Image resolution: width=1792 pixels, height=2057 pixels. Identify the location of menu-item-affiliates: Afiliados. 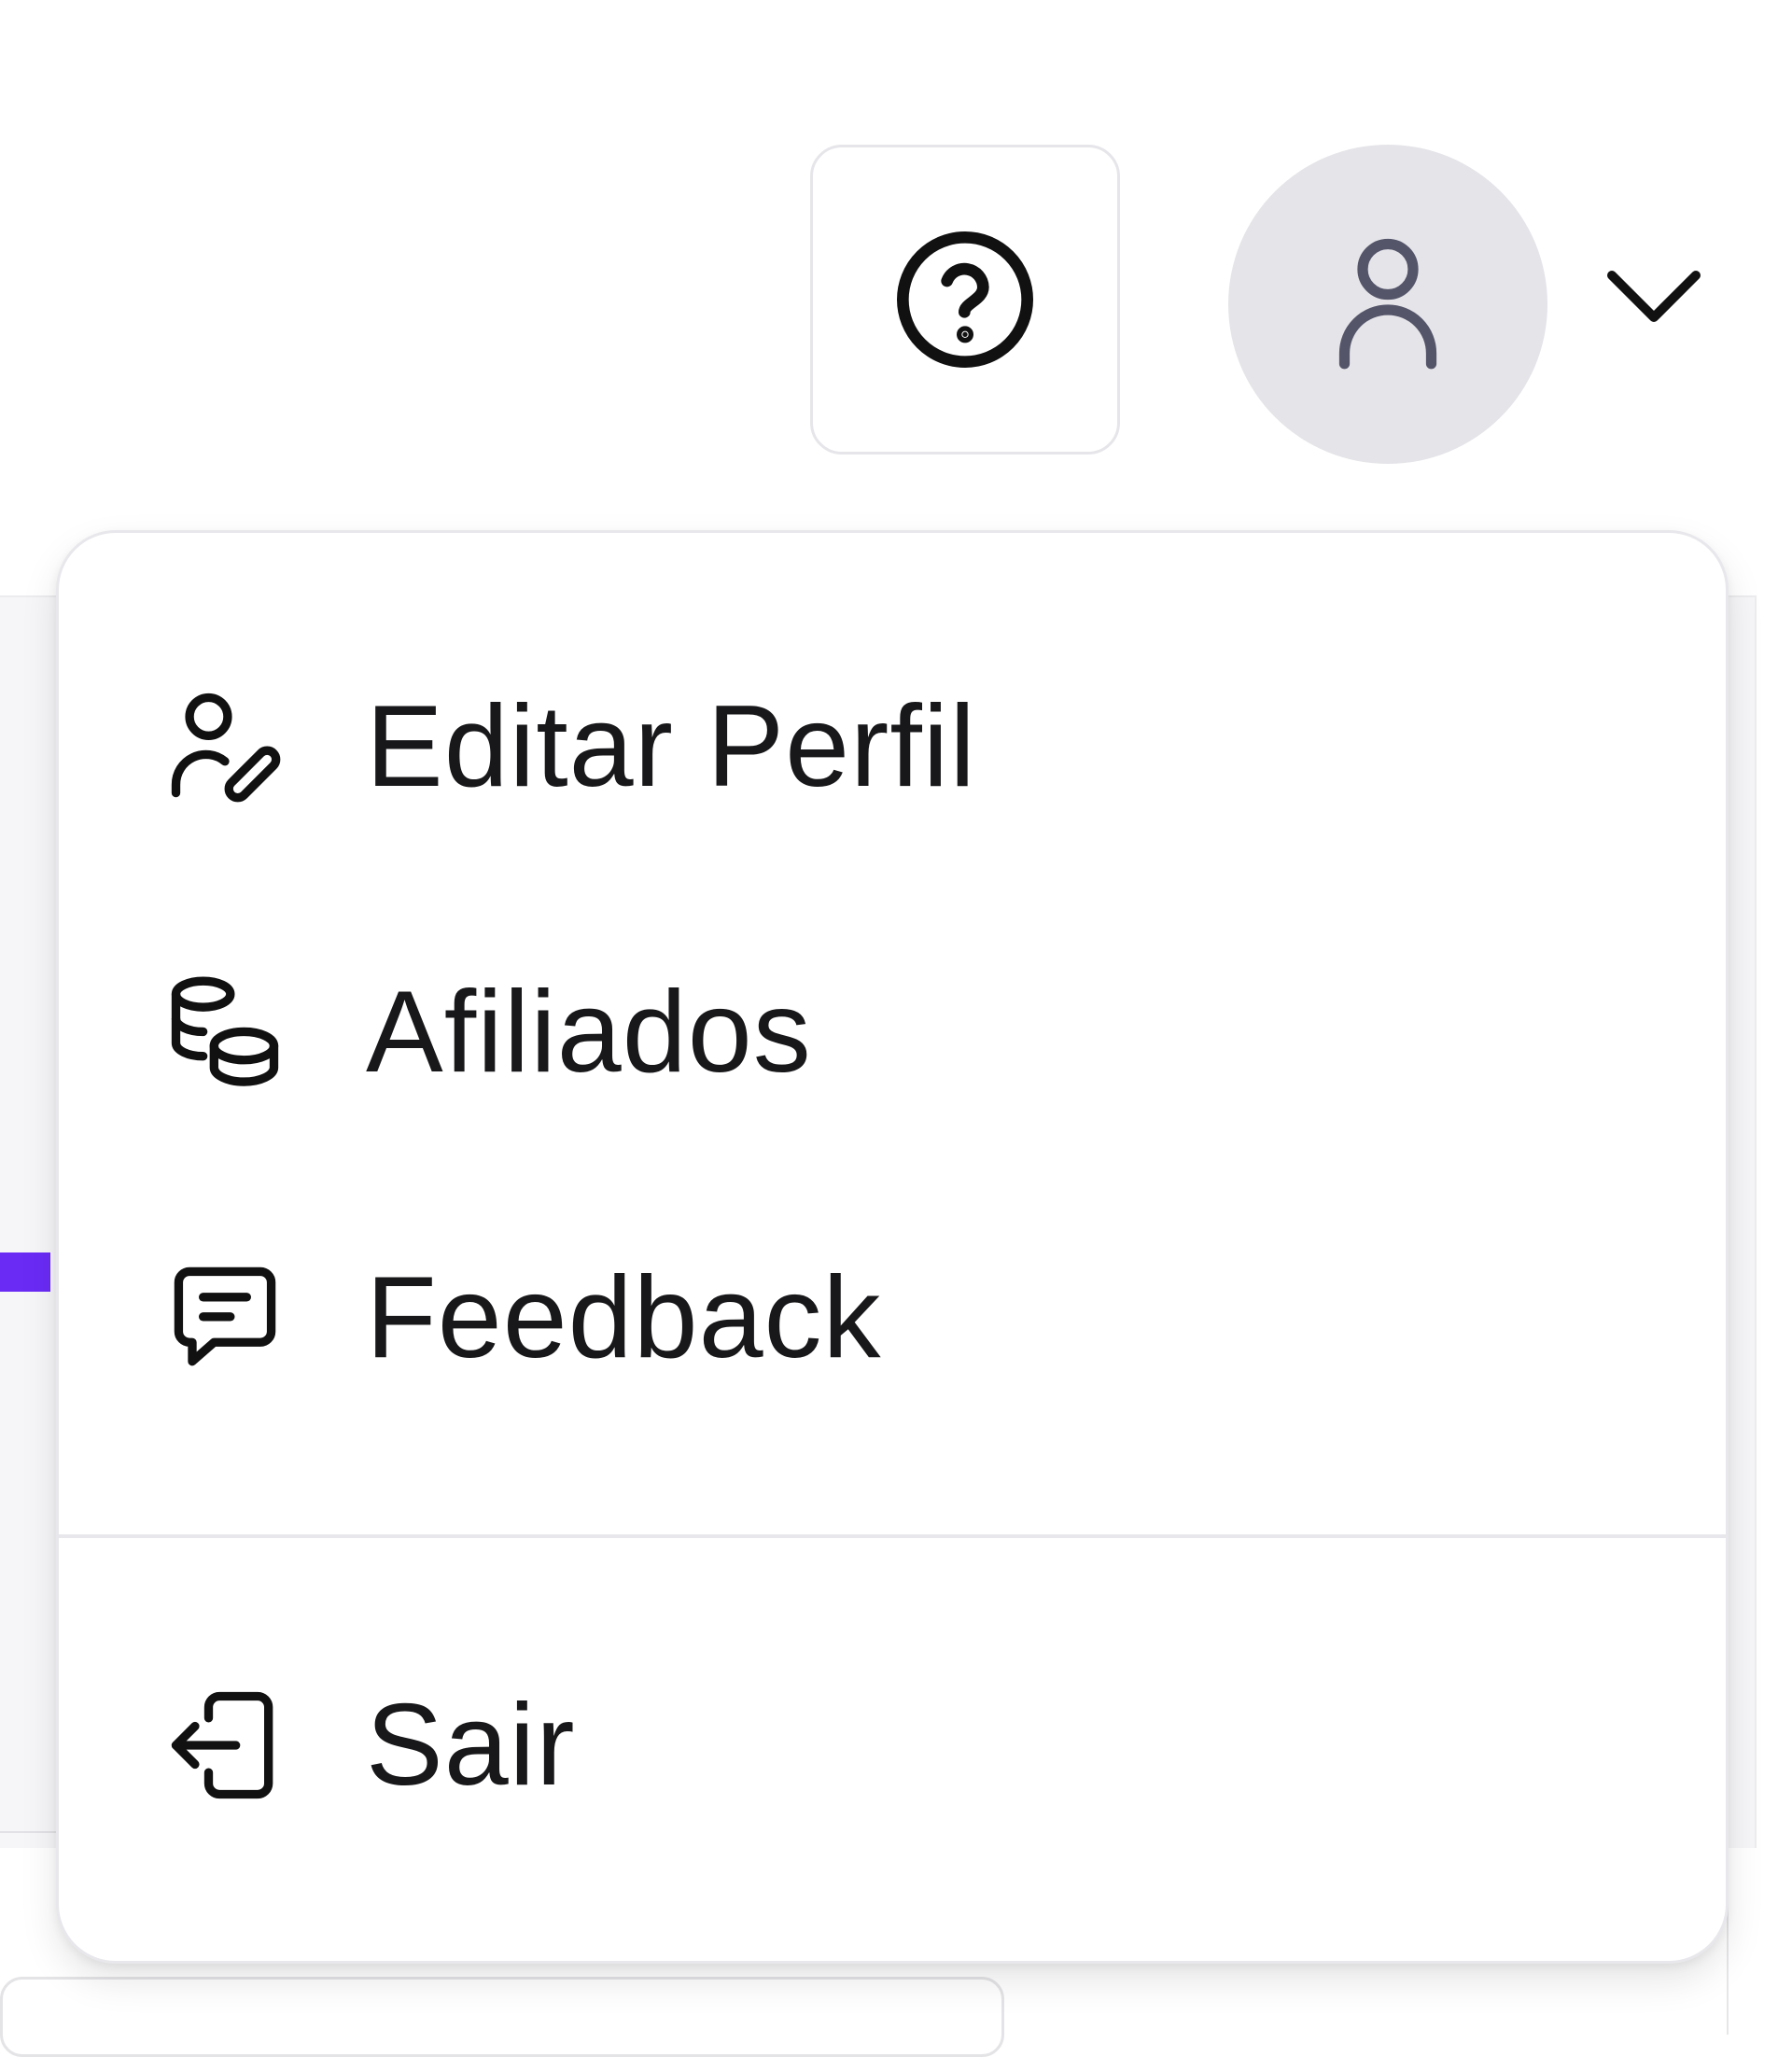
(896, 1032).